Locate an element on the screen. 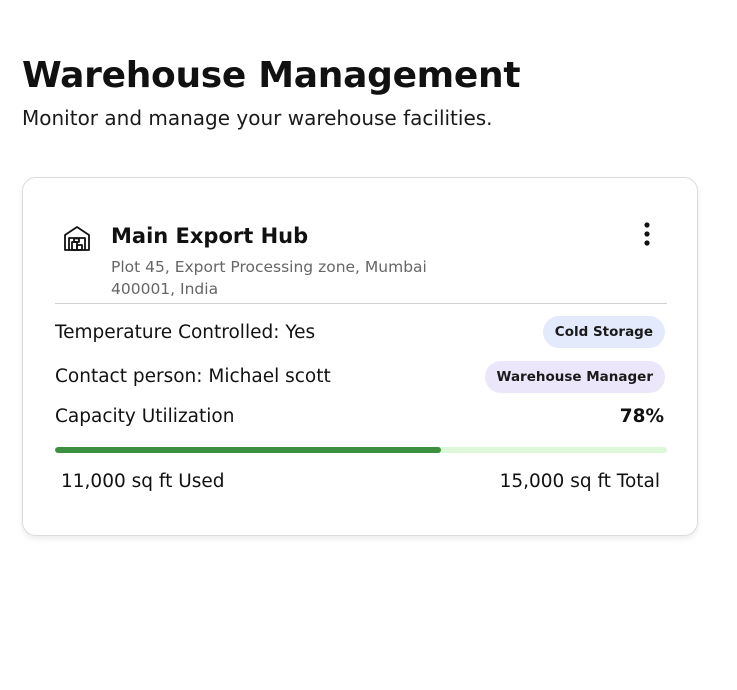  used-space-label: 11,000 sq ft Used is located at coordinates (143, 481).